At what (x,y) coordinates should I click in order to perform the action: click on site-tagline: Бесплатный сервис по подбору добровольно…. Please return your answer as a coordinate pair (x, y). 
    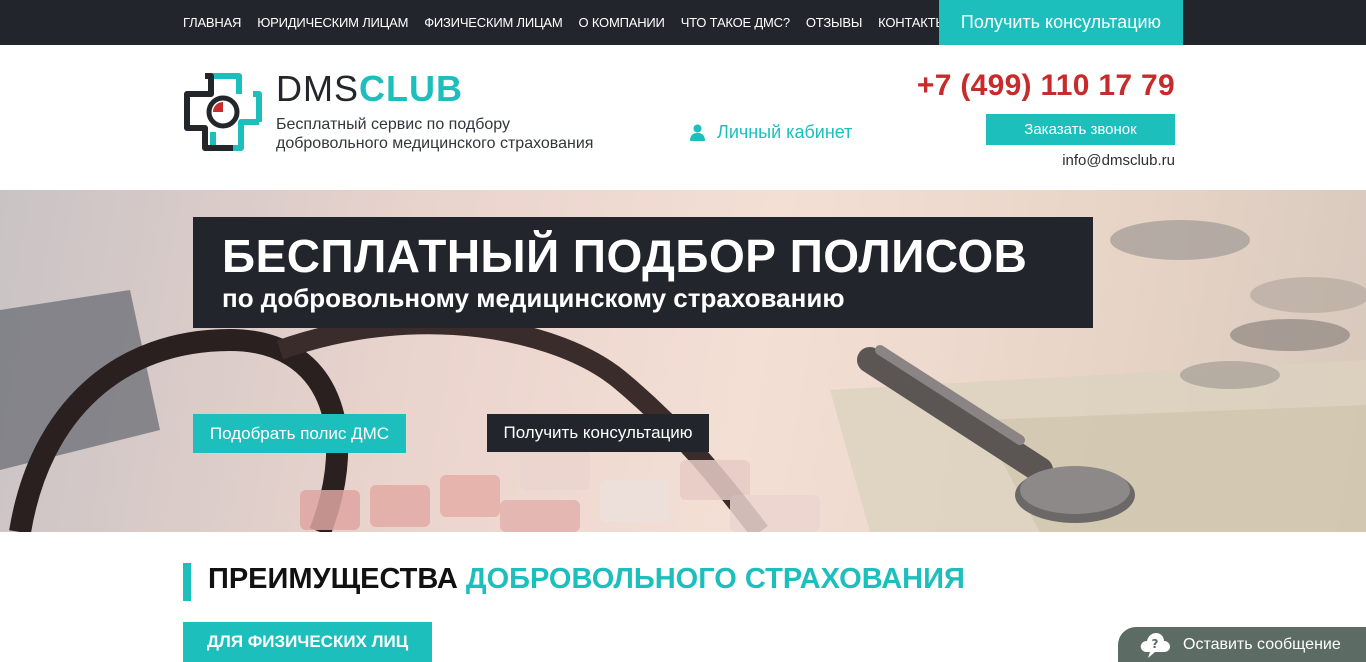
    Looking at the image, I should click on (446, 134).